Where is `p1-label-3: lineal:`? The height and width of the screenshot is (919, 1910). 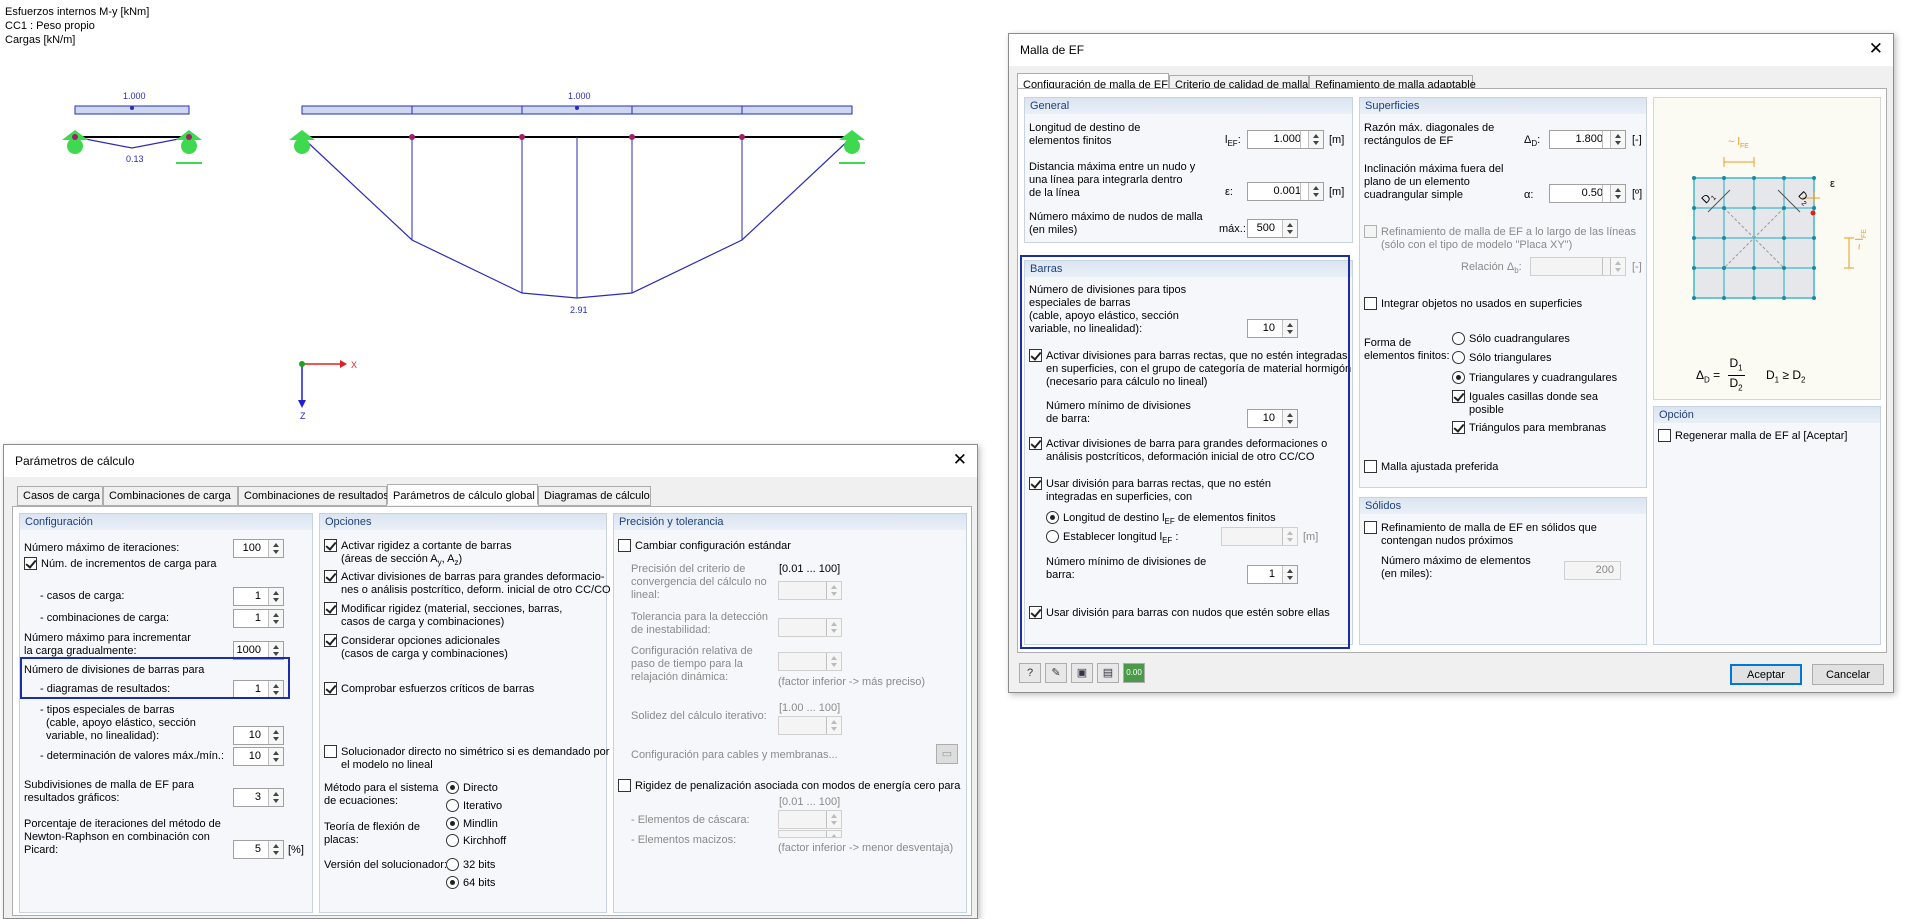
p1-label-3: lineal: is located at coordinates (645, 595).